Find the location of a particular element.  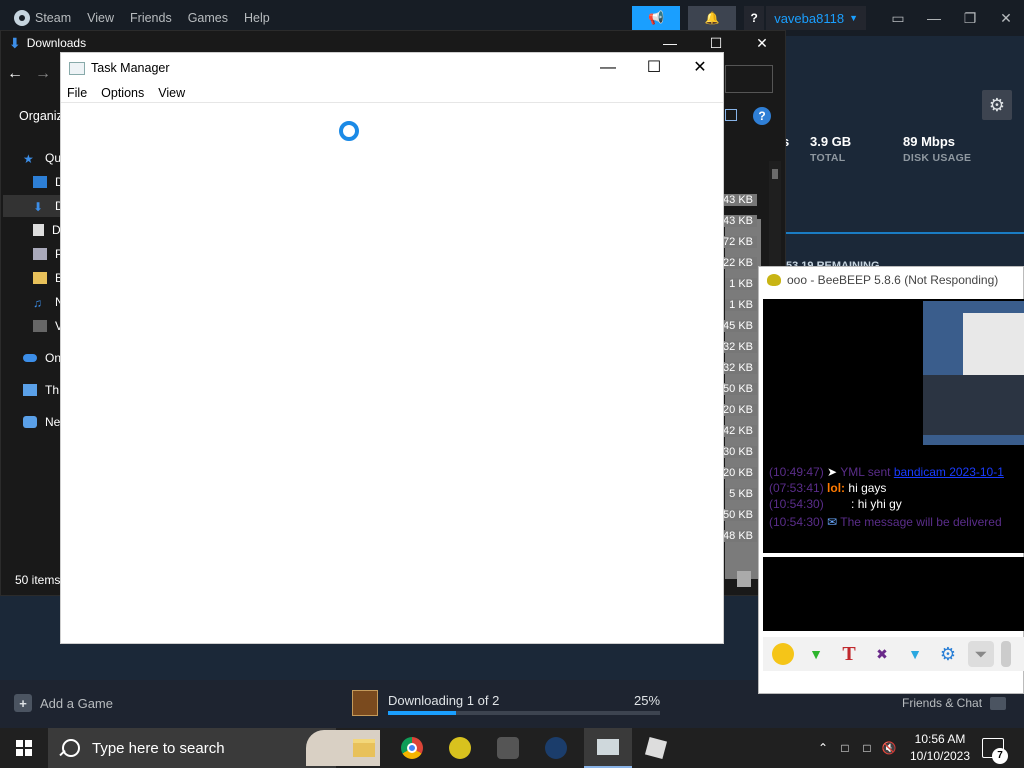

file-size: 20 KB is located at coordinates (738, 410).